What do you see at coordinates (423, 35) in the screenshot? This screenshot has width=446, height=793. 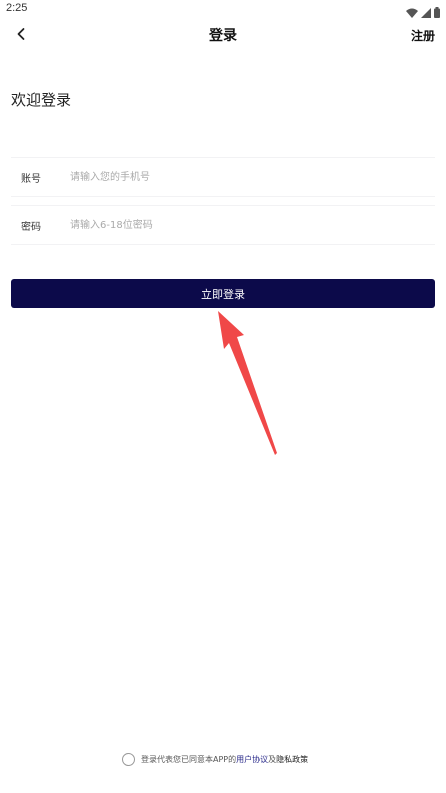 I see `register-link: 注册` at bounding box center [423, 35].